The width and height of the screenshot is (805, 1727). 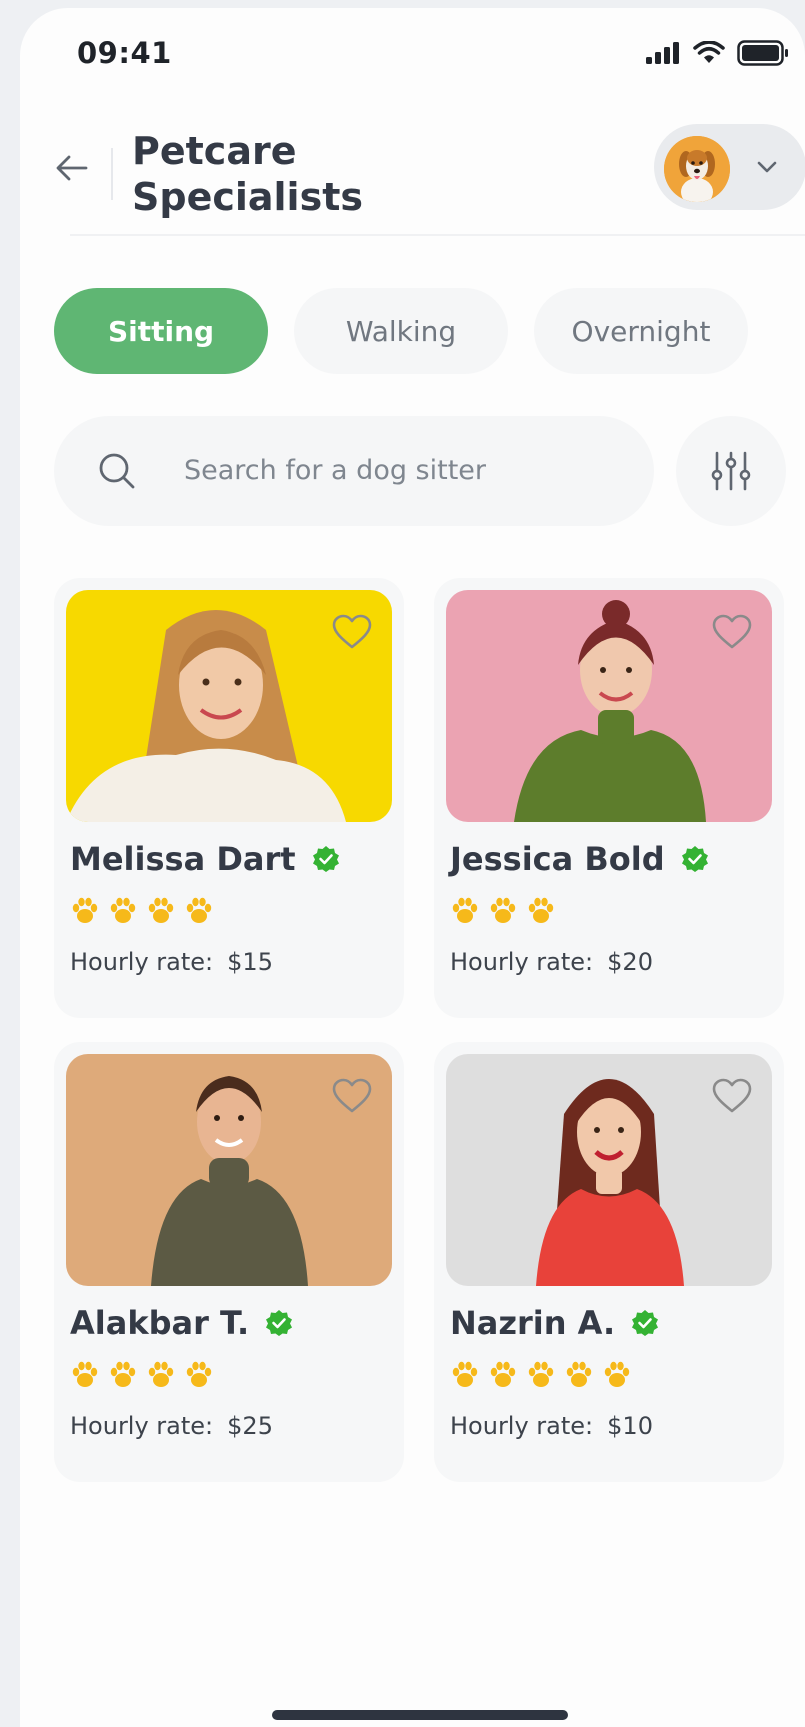 I want to click on sitter-name-row: Nazrin A., so click(x=554, y=1323).